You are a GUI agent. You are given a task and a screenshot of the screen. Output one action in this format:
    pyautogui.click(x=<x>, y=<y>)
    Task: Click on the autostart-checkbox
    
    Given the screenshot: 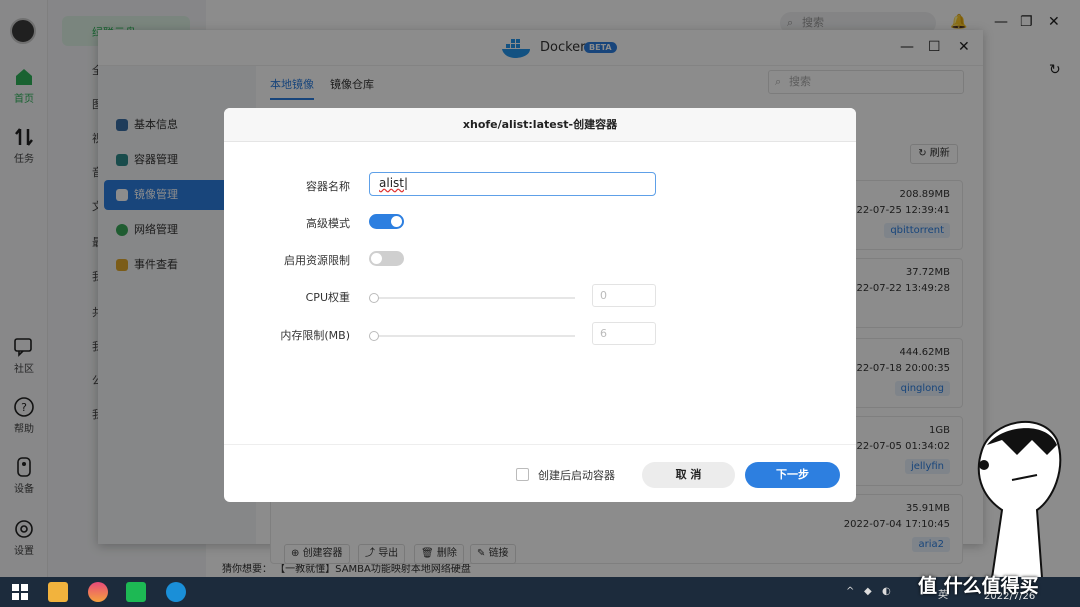 What is the action you would take?
    pyautogui.click(x=522, y=474)
    